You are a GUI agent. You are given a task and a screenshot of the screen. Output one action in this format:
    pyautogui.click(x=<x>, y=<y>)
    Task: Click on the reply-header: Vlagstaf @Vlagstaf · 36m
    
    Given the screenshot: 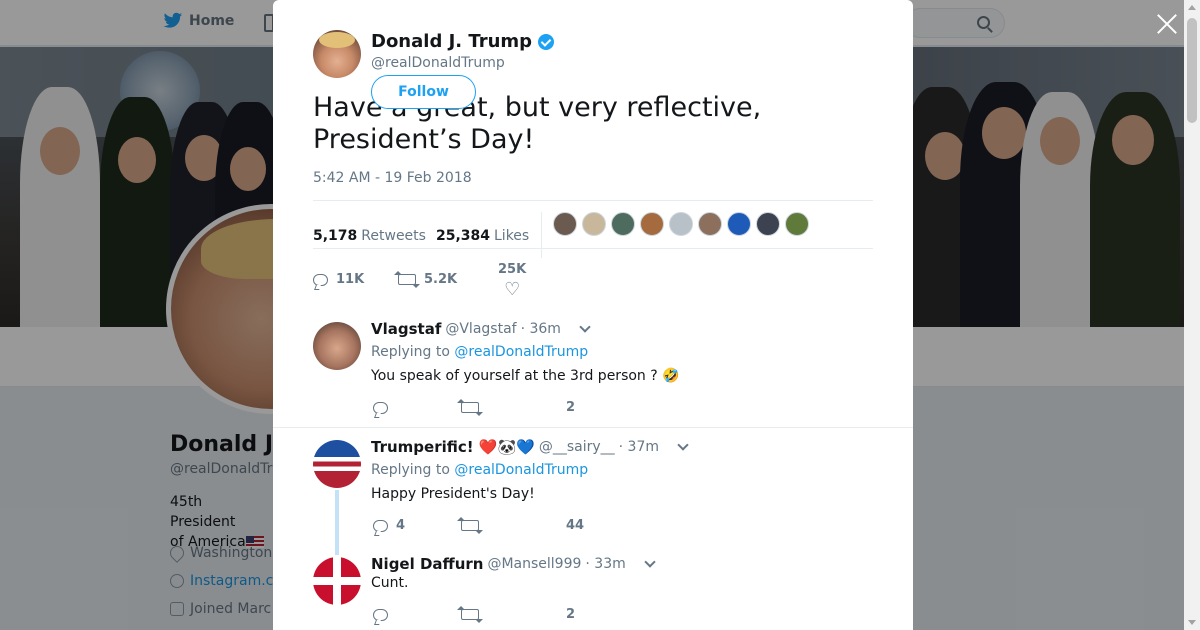 What is the action you would take?
    pyautogui.click(x=481, y=329)
    